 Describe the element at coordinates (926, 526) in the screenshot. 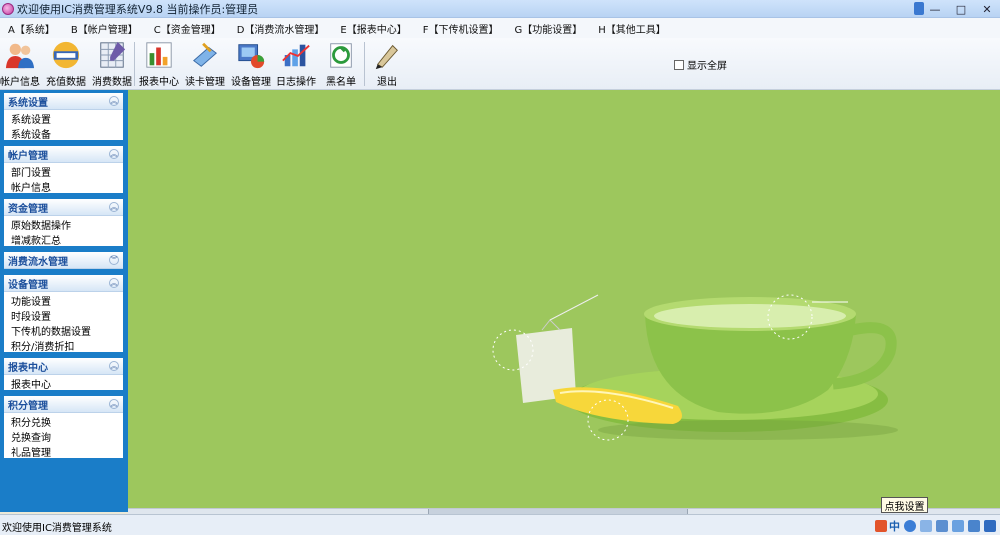

I see `punctuation-icon` at that location.